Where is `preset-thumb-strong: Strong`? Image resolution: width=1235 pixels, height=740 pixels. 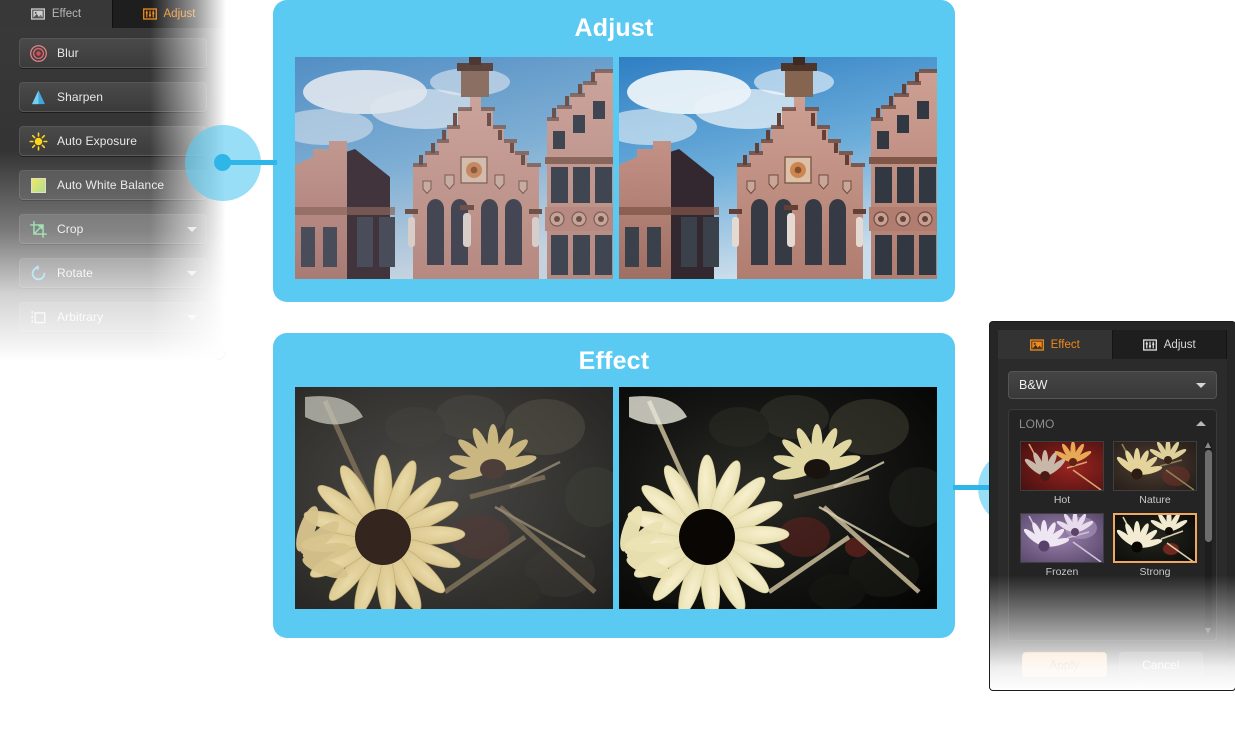
preset-thumb-strong: Strong is located at coordinates (1155, 545).